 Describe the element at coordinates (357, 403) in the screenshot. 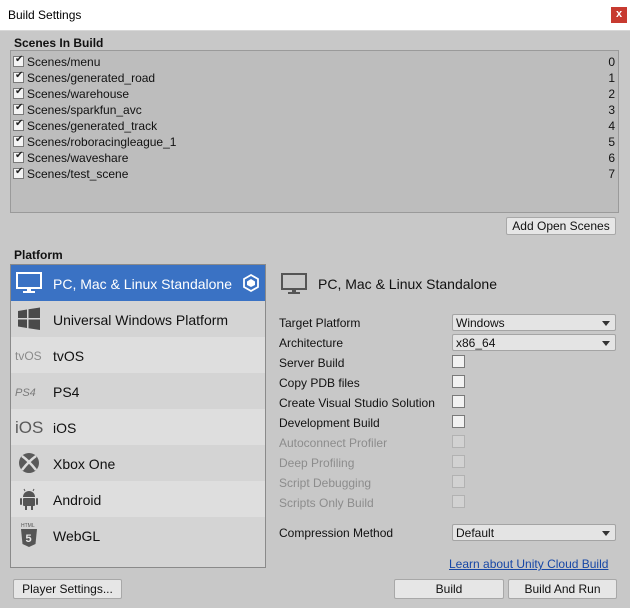

I see `create-vs-solution-label: Create Visual Studio Solution` at that location.